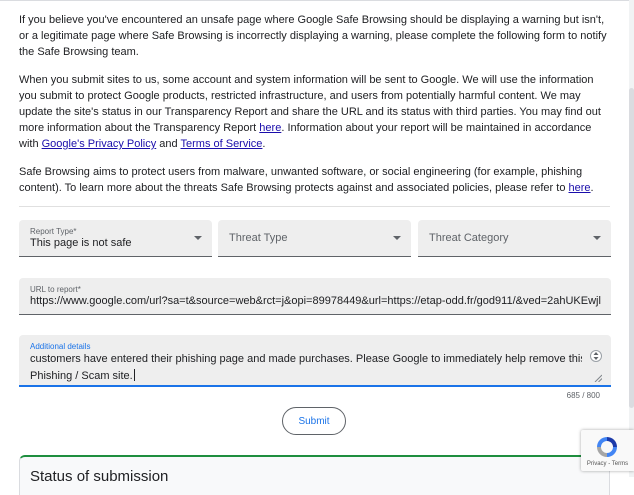 This screenshot has width=634, height=495. I want to click on additional-details-label: Additional details, so click(60, 346).